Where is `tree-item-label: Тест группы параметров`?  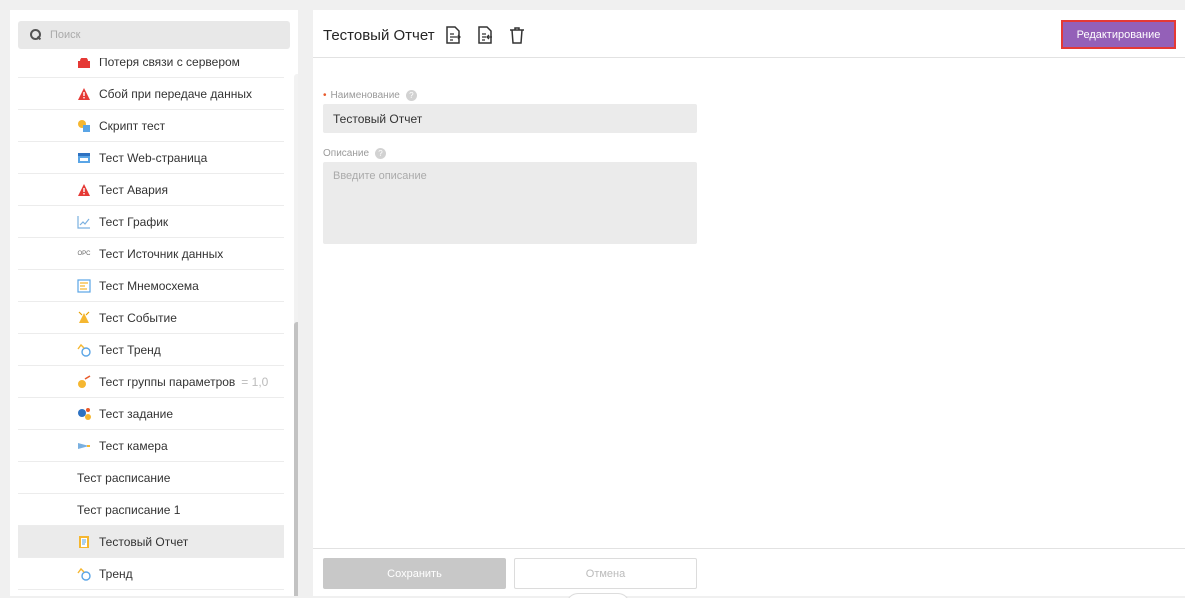
tree-item-label: Тест группы параметров is located at coordinates (167, 381).